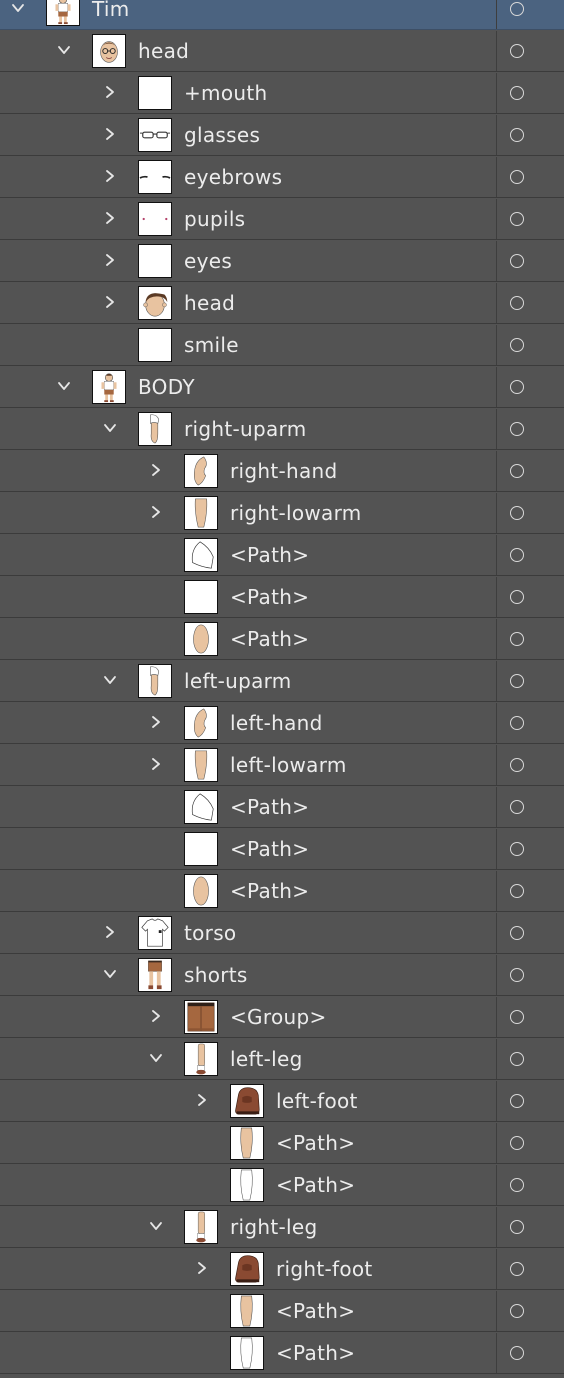 This screenshot has height=1378, width=564. What do you see at coordinates (214, 219) in the screenshot?
I see `layer-name: pupils` at bounding box center [214, 219].